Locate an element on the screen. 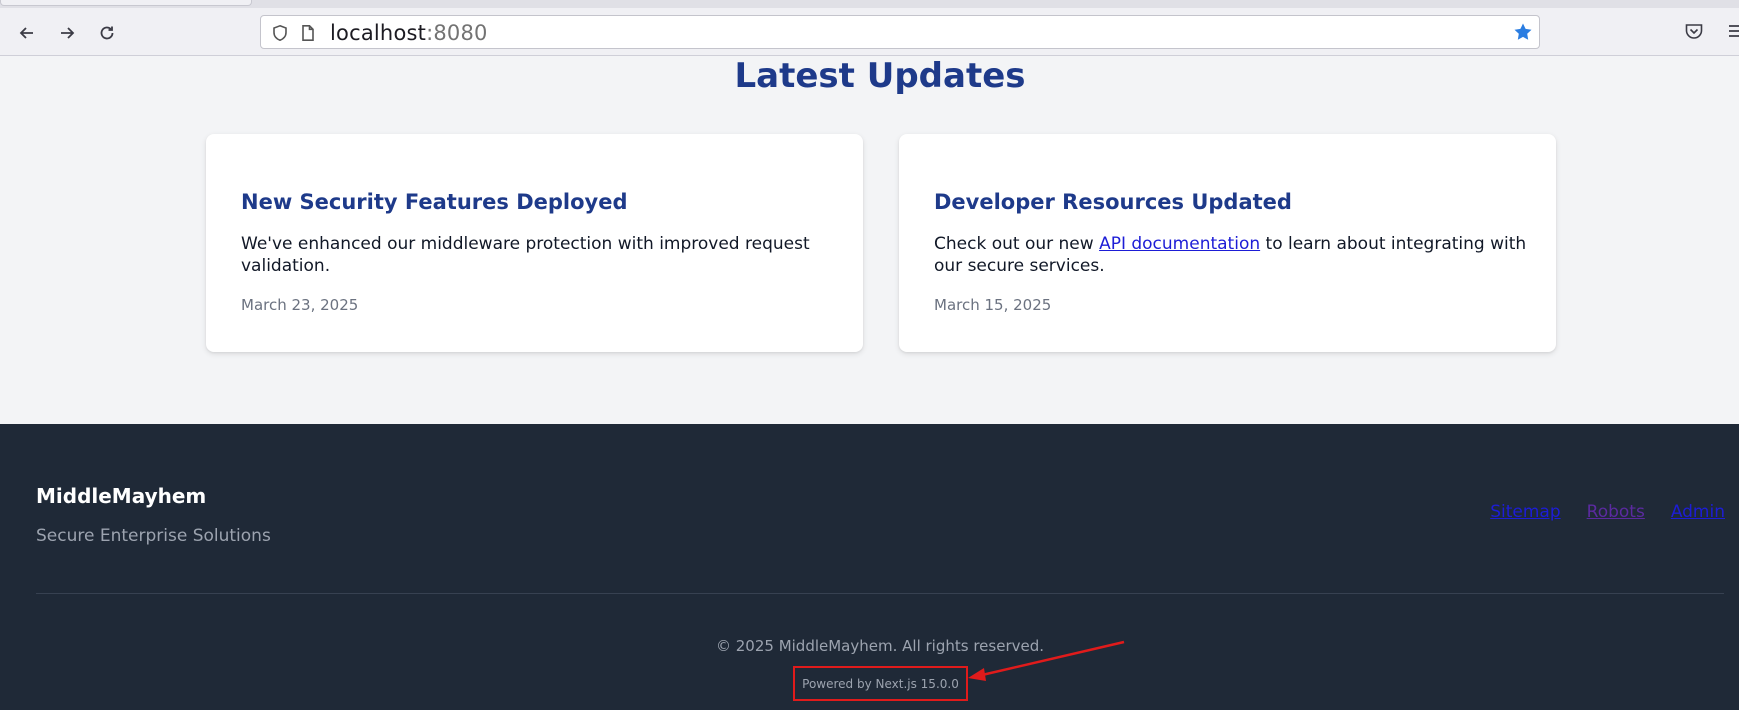 This screenshot has height=710, width=1739. footer-divider is located at coordinates (880, 593).